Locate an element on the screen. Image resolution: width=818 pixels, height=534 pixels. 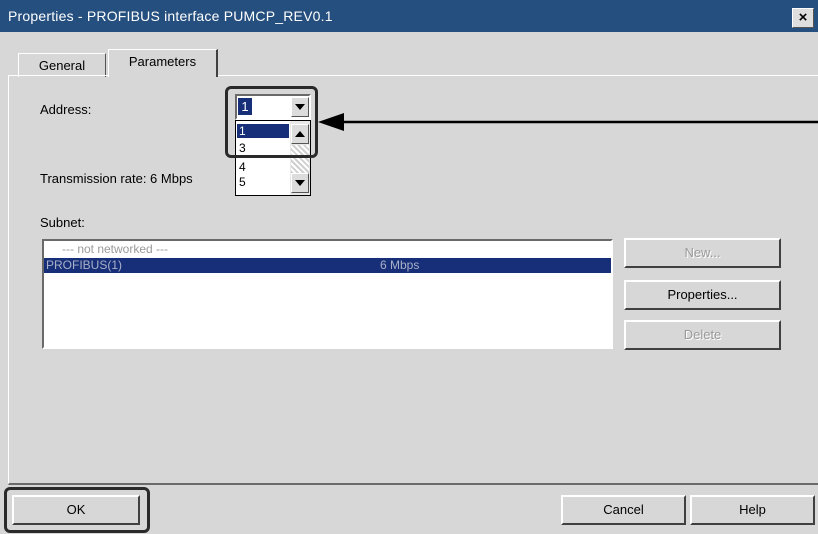
tab-parameters-label: Parameters is located at coordinates (162, 61).